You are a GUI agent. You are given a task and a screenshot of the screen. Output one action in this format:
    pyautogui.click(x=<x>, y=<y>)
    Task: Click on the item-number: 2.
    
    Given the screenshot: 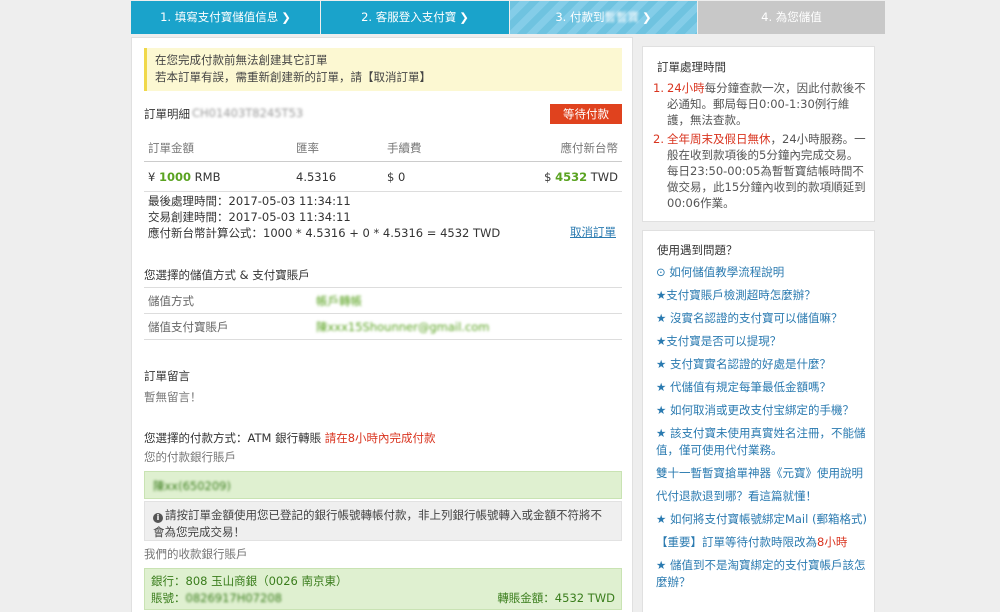 What is the action you would take?
    pyautogui.click(x=658, y=139)
    